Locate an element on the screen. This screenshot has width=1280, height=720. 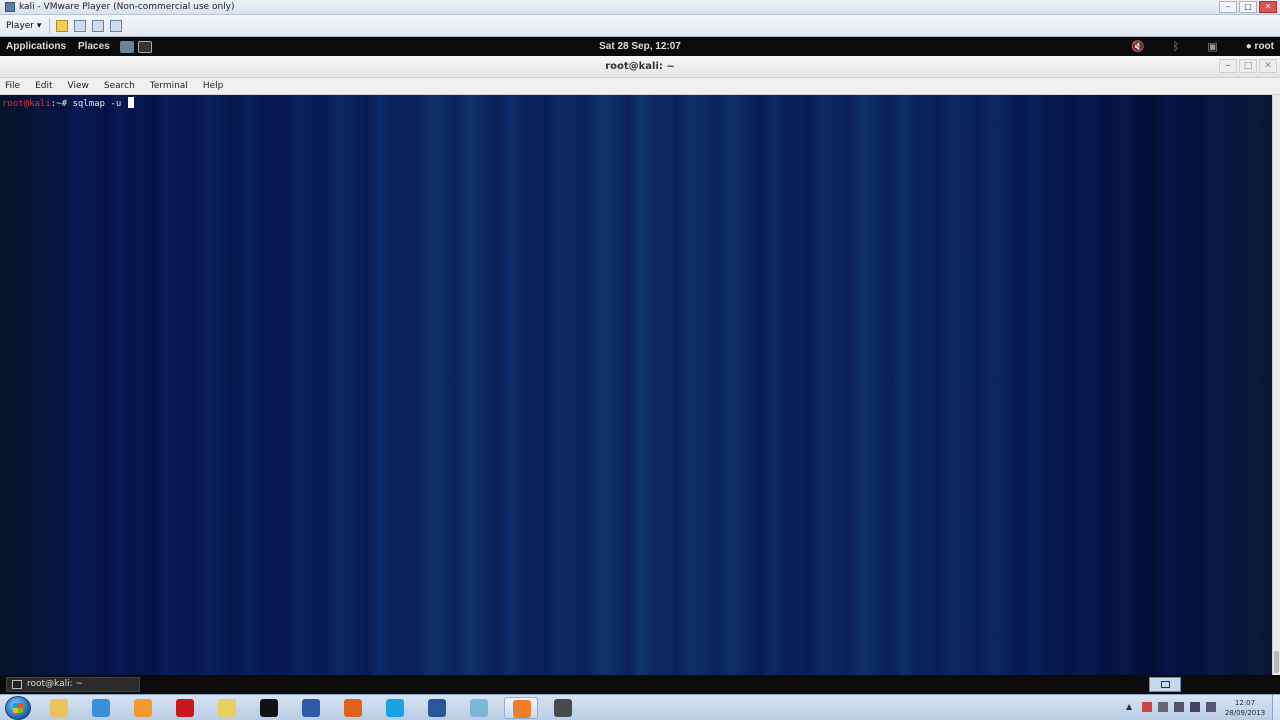
menu-search: Search is located at coordinates (119, 86).